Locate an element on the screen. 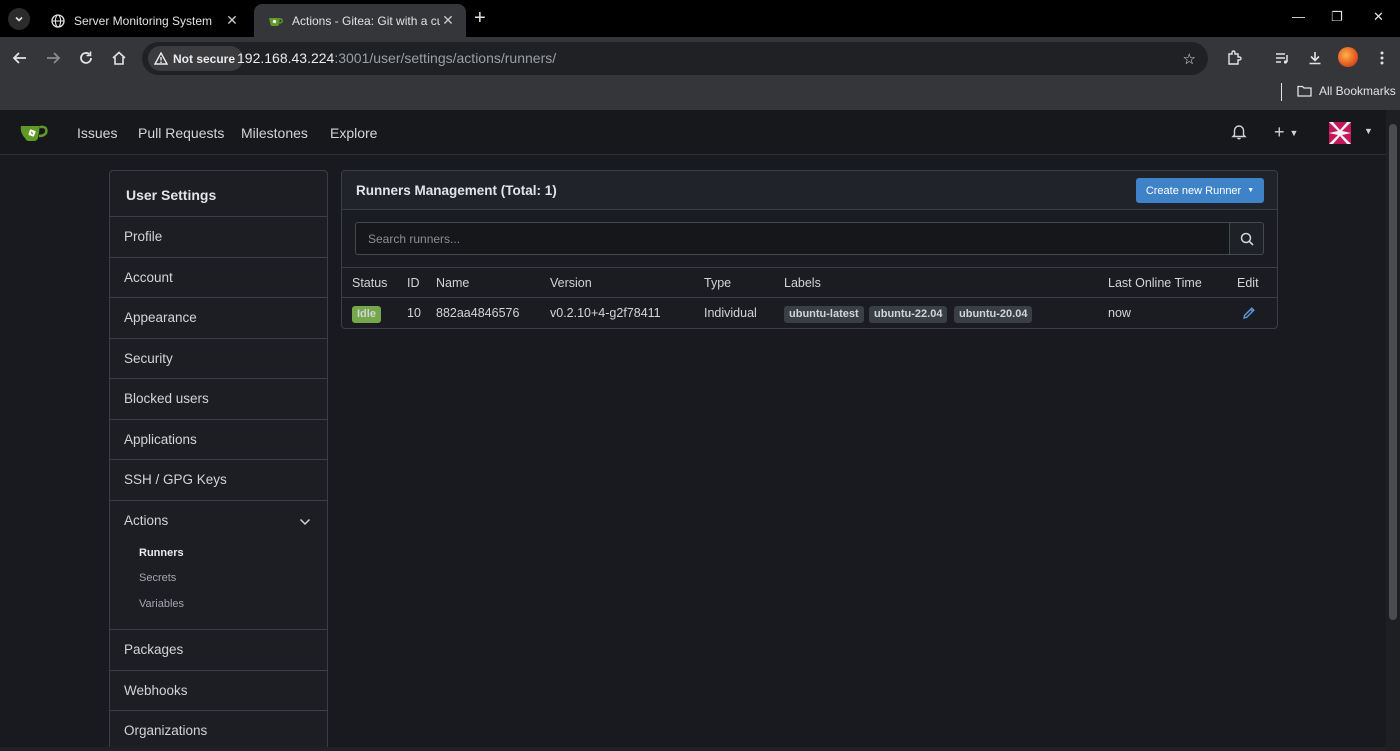 The height and width of the screenshot is (751, 1400). bookmark-star-icon: ☆ is located at coordinates (1189, 59).